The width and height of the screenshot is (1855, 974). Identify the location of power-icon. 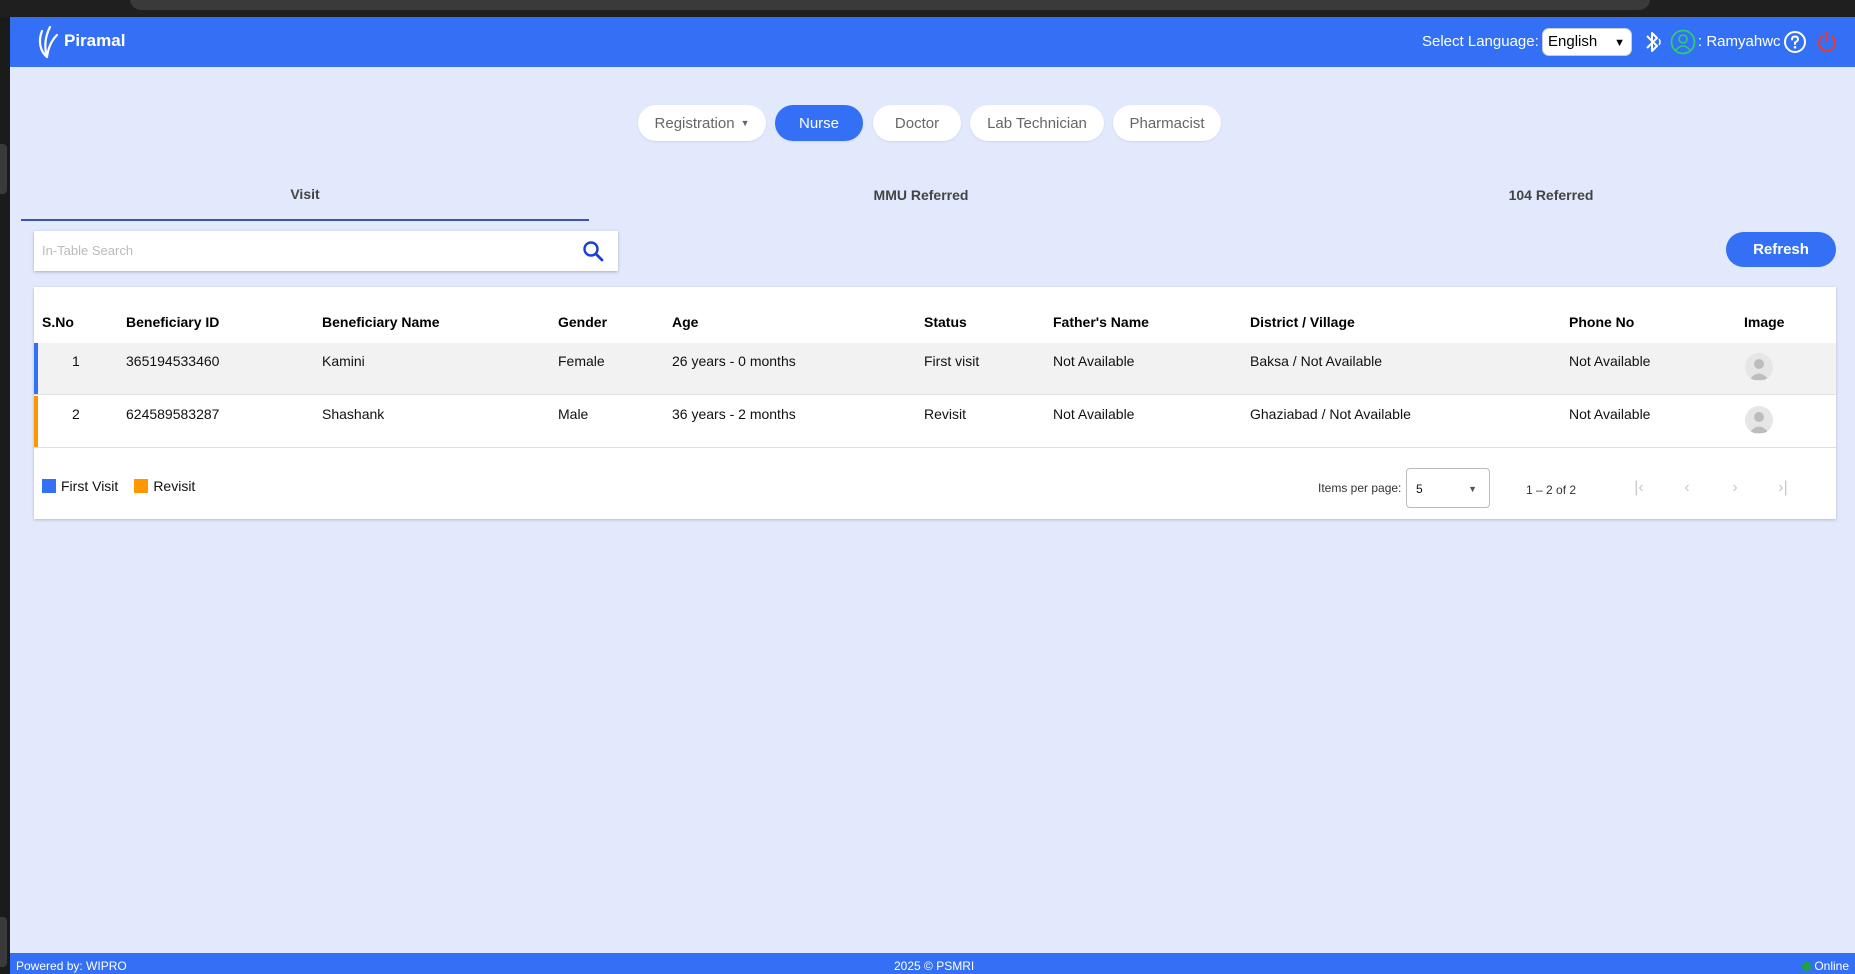
(1827, 42).